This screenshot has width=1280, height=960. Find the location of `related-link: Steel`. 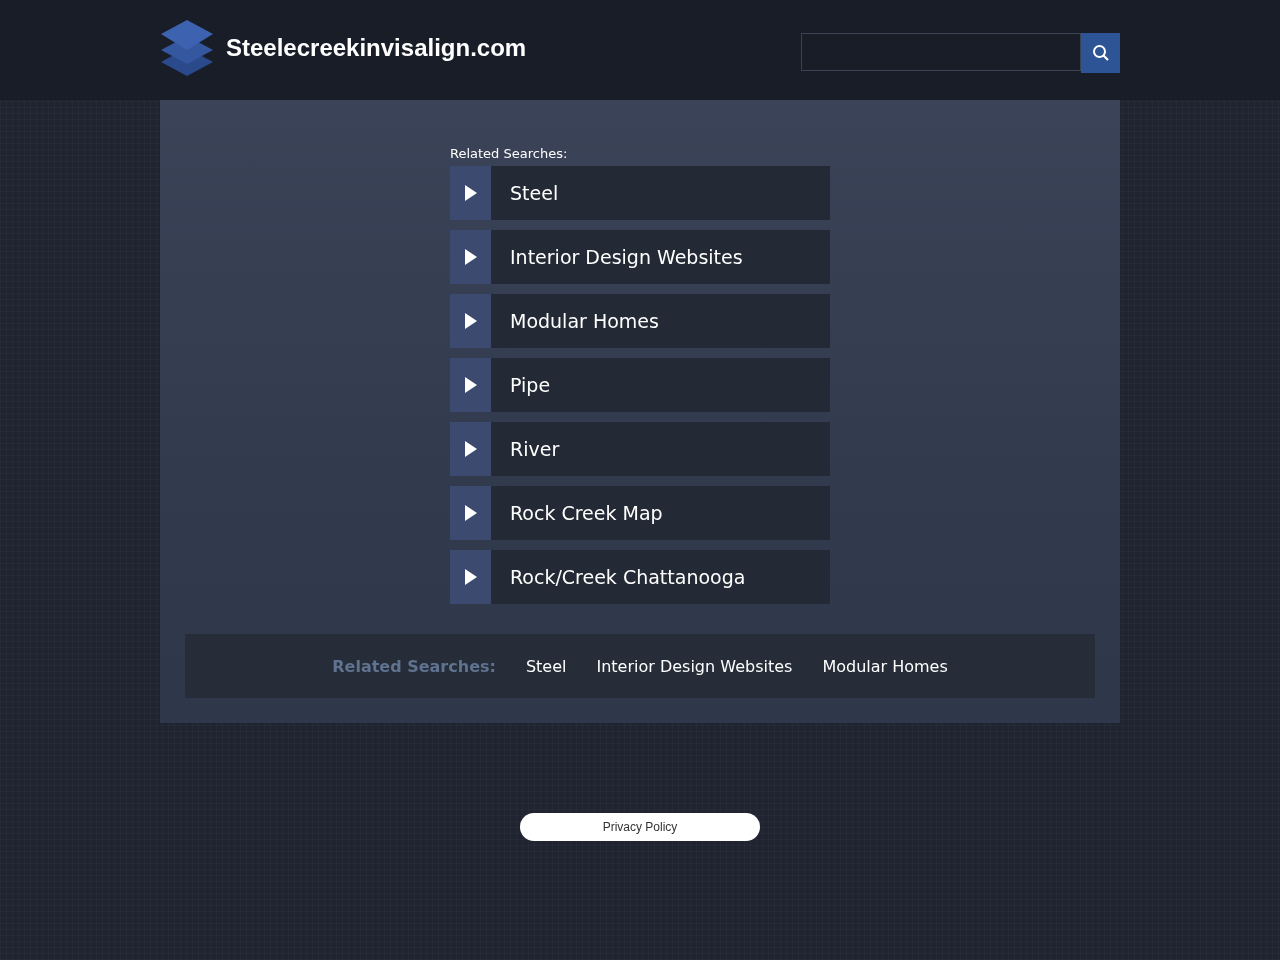

related-link: Steel is located at coordinates (546, 666).